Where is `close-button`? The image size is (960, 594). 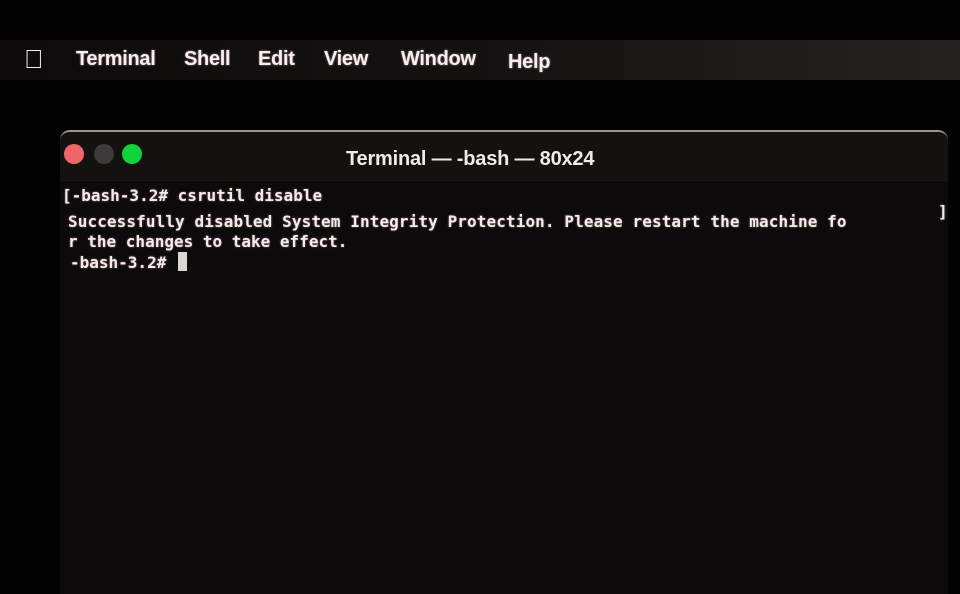
close-button is located at coordinates (74, 154).